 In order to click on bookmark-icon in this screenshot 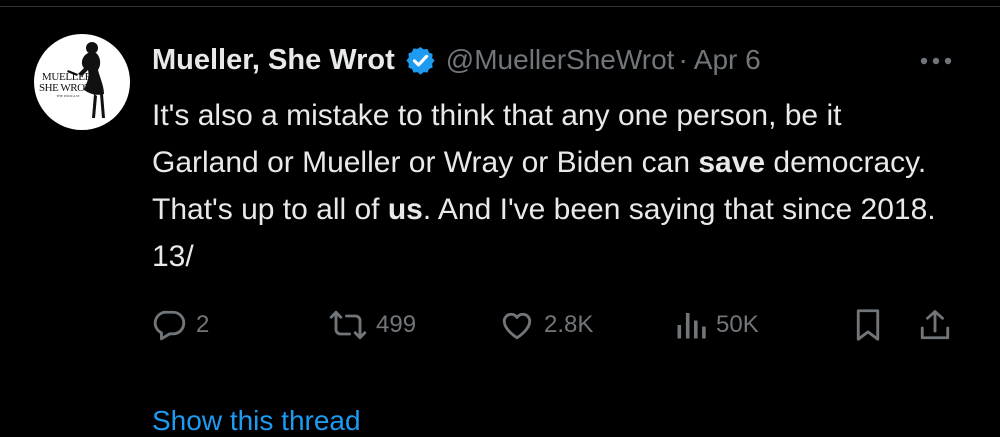, I will do `click(868, 325)`.